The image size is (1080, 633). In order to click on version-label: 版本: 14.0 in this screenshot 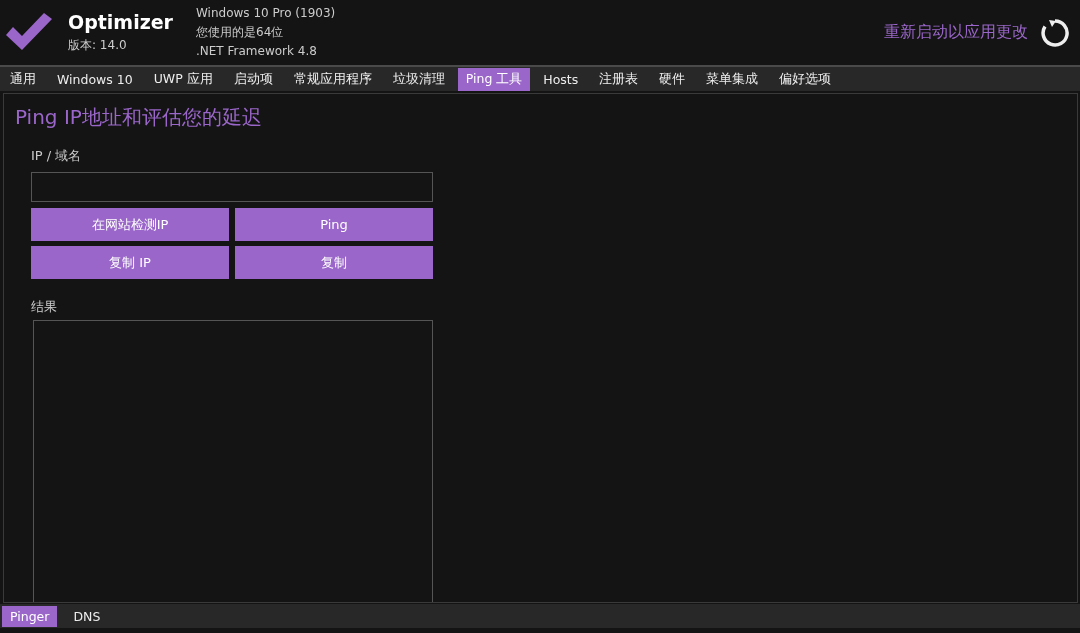, I will do `click(98, 45)`.